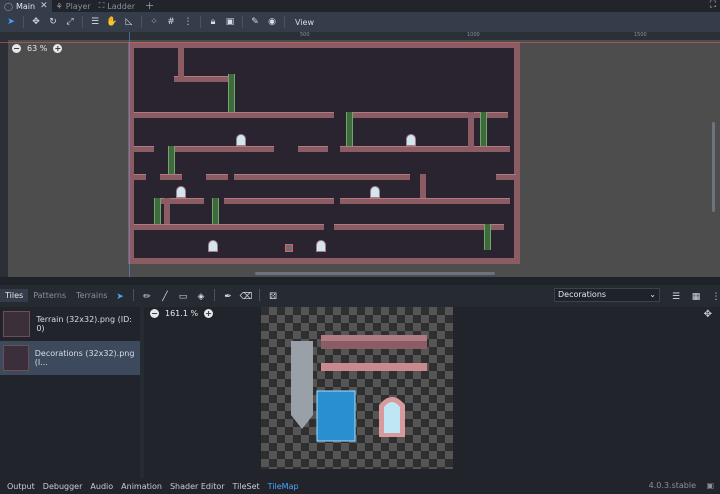 The height and width of the screenshot is (494, 720). I want to click on scale-icon: ⤢, so click(70, 22).